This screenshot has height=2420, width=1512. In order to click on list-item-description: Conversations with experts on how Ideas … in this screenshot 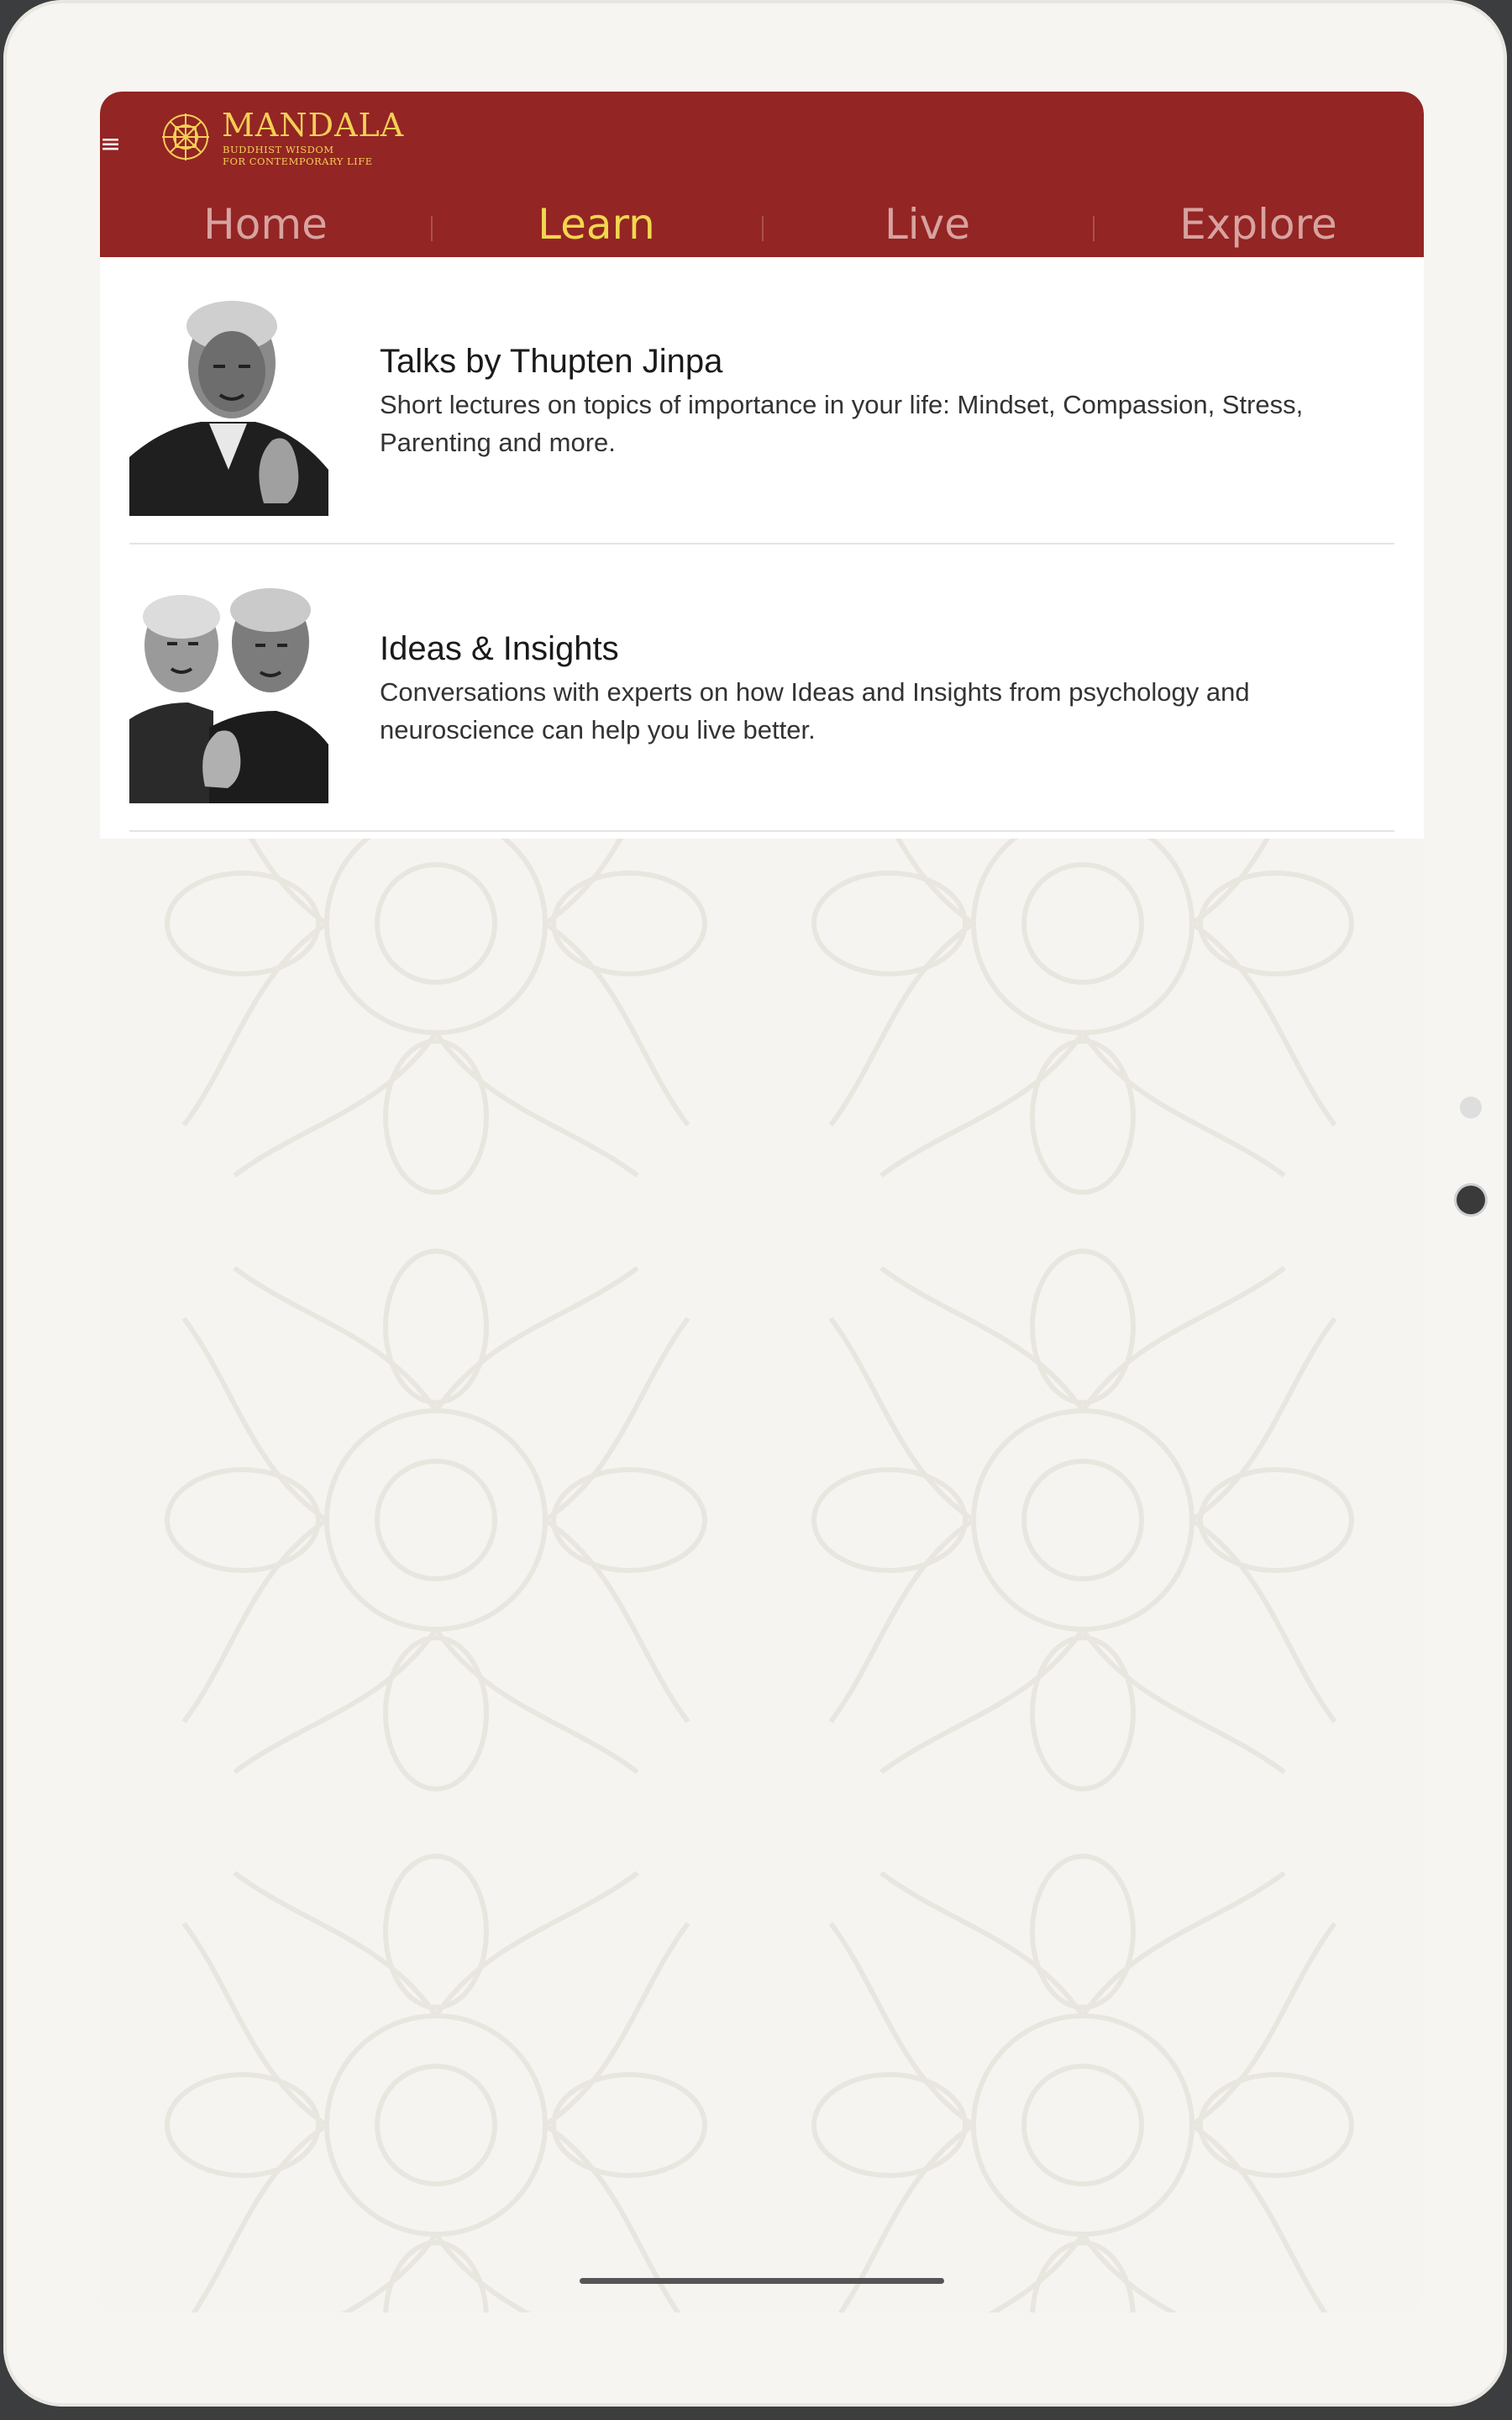, I will do `click(815, 710)`.